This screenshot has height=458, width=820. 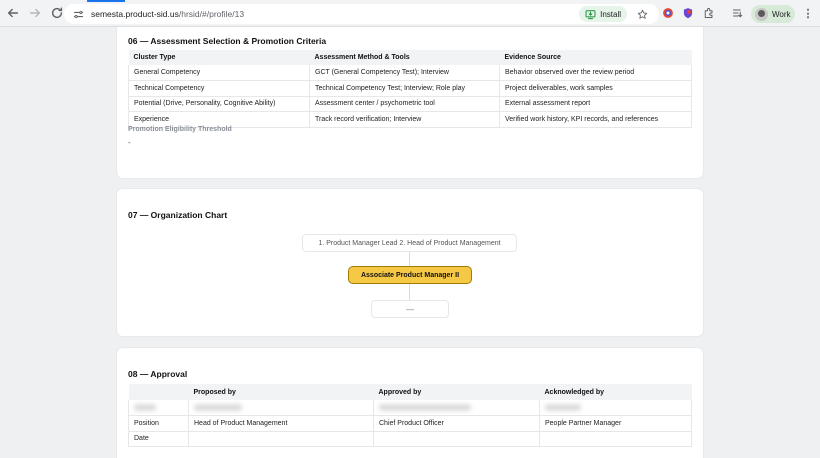 I want to click on reload-icon, so click(x=57, y=13).